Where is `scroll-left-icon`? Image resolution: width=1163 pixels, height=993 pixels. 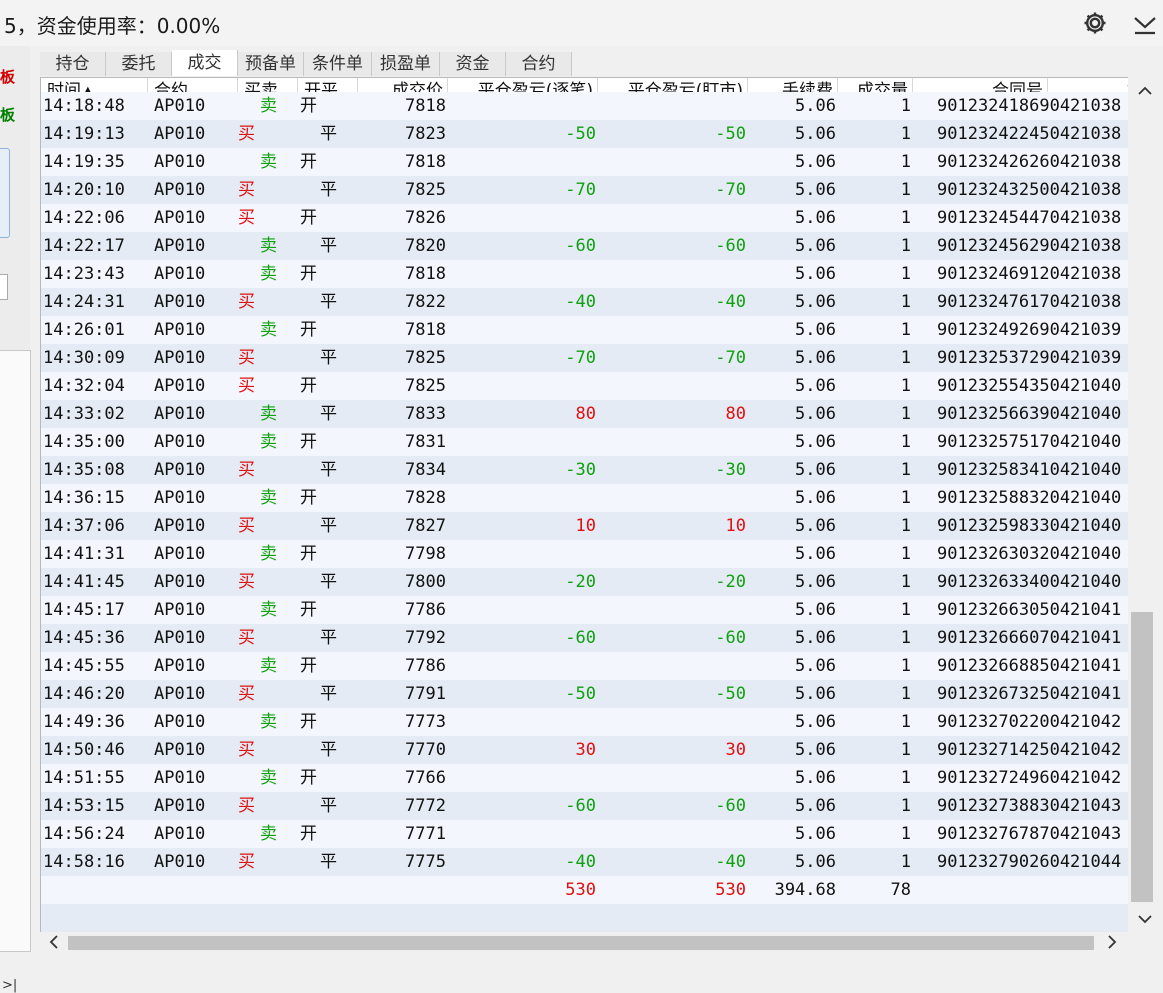 scroll-left-icon is located at coordinates (54, 942).